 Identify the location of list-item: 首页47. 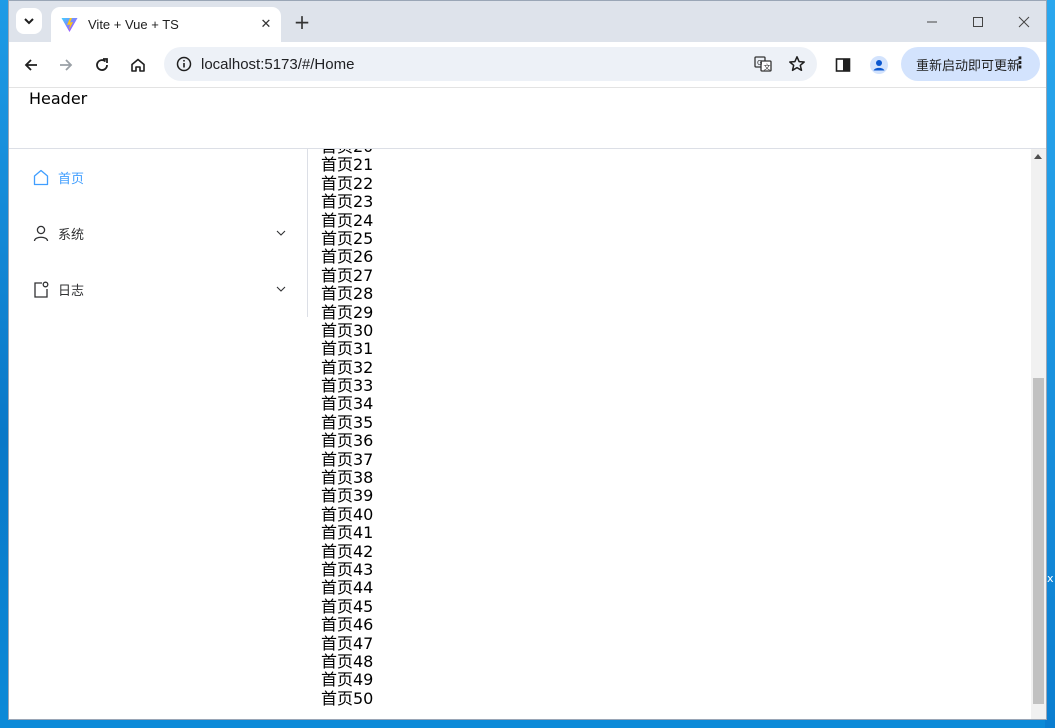
(347, 643).